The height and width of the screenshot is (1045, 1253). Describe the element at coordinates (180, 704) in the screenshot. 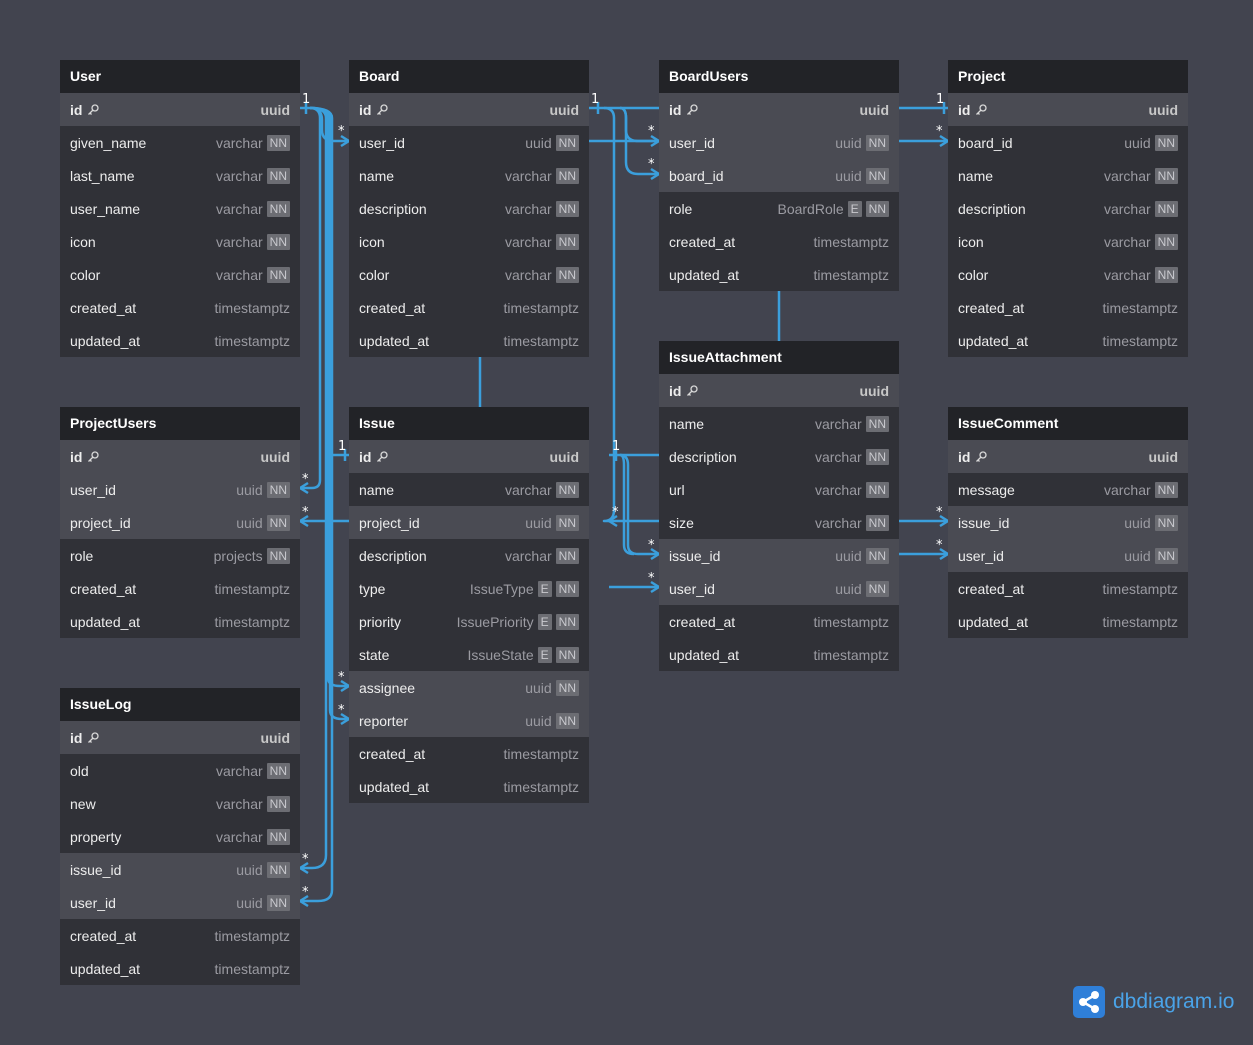

I see `table-header: IssueLog` at that location.